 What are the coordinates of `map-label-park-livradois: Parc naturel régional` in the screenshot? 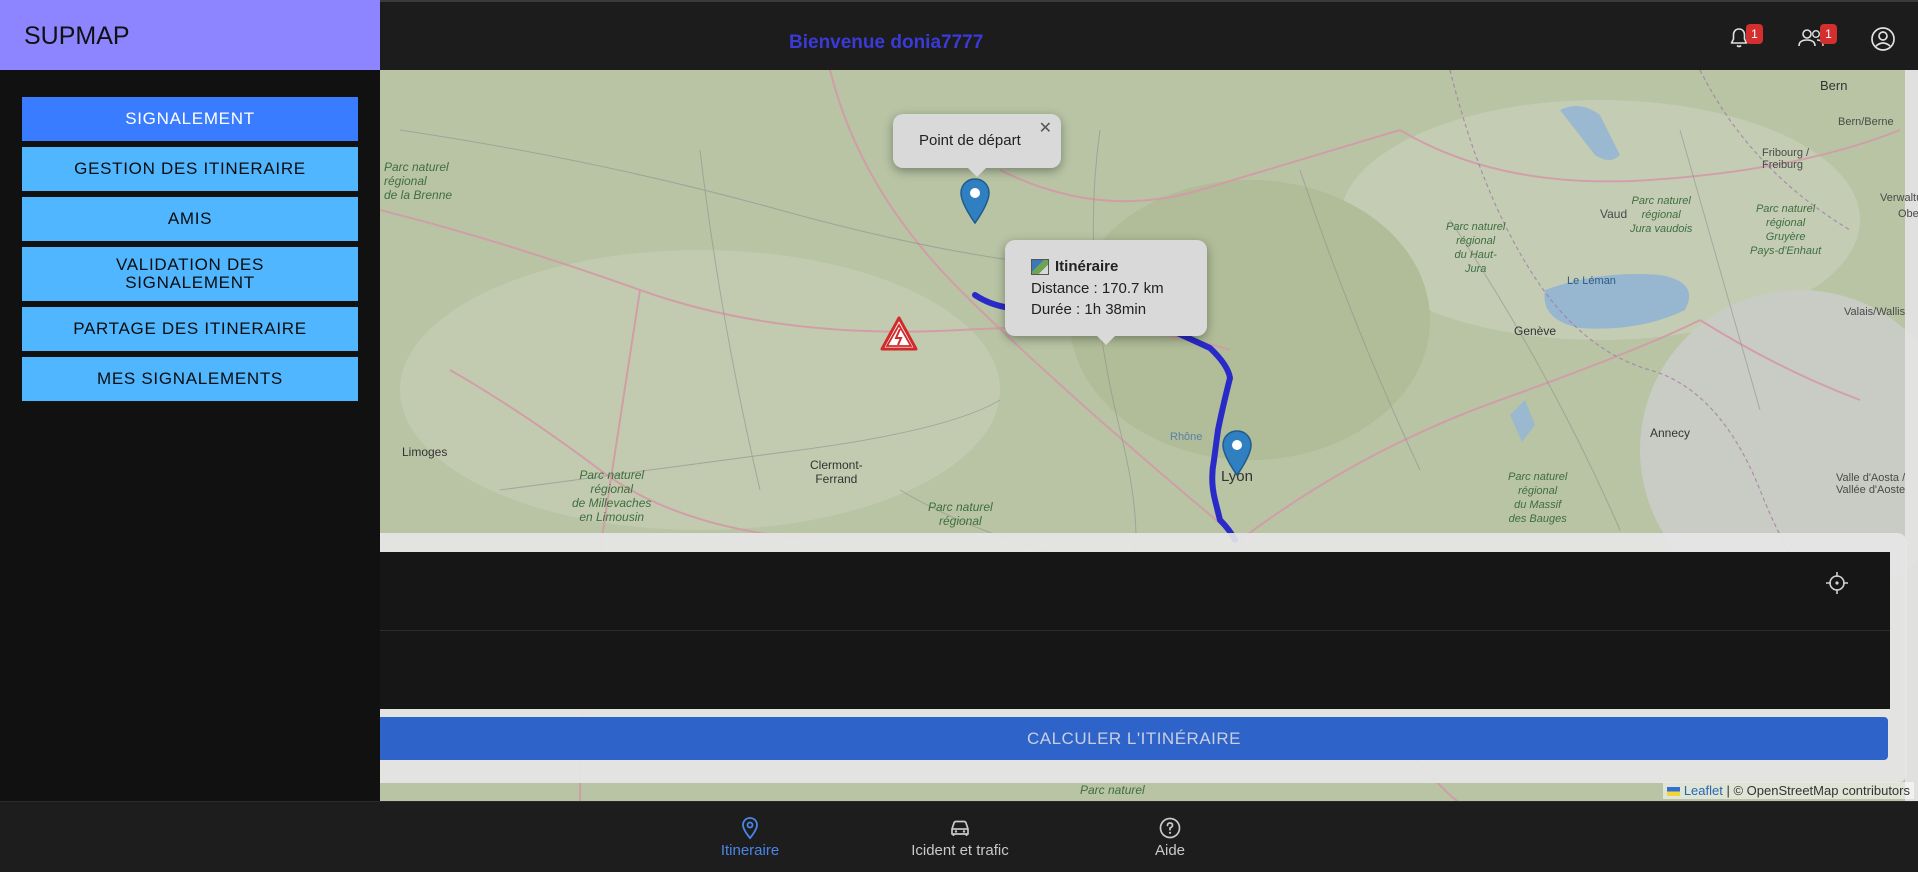 It's located at (960, 514).